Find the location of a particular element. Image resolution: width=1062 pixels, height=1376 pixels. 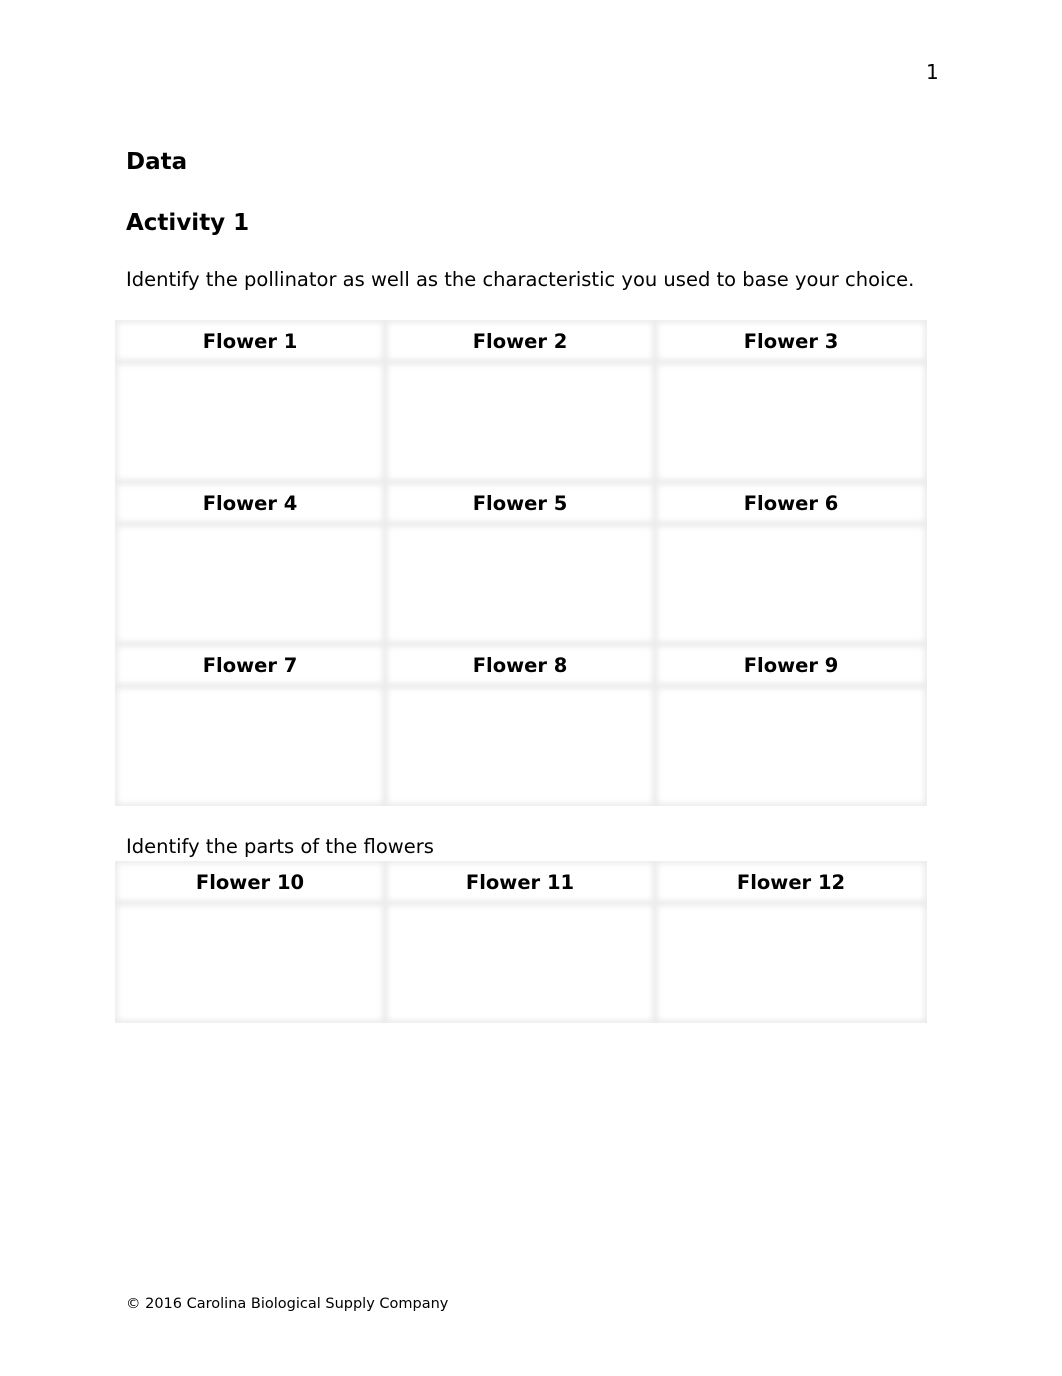

table-header-cell: Flower 9 is located at coordinates (791, 665).